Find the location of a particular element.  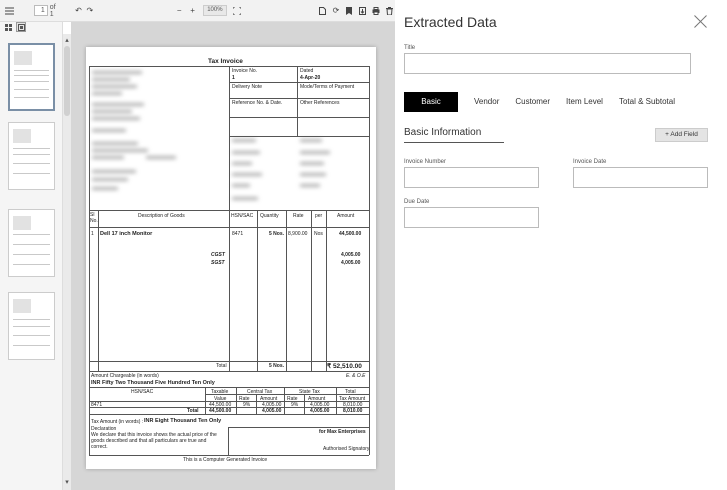

state-tax-label: State Tax is located at coordinates (309, 392).